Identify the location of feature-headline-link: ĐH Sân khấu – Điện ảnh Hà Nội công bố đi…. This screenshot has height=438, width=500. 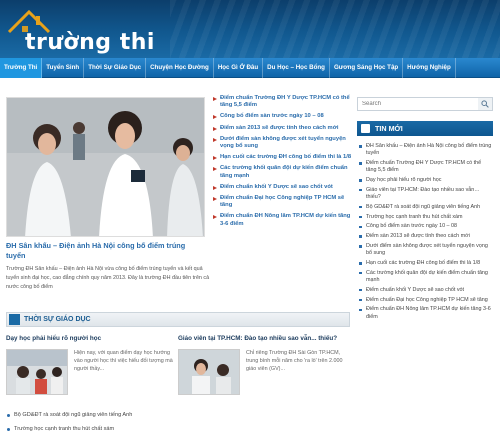
(106, 251).